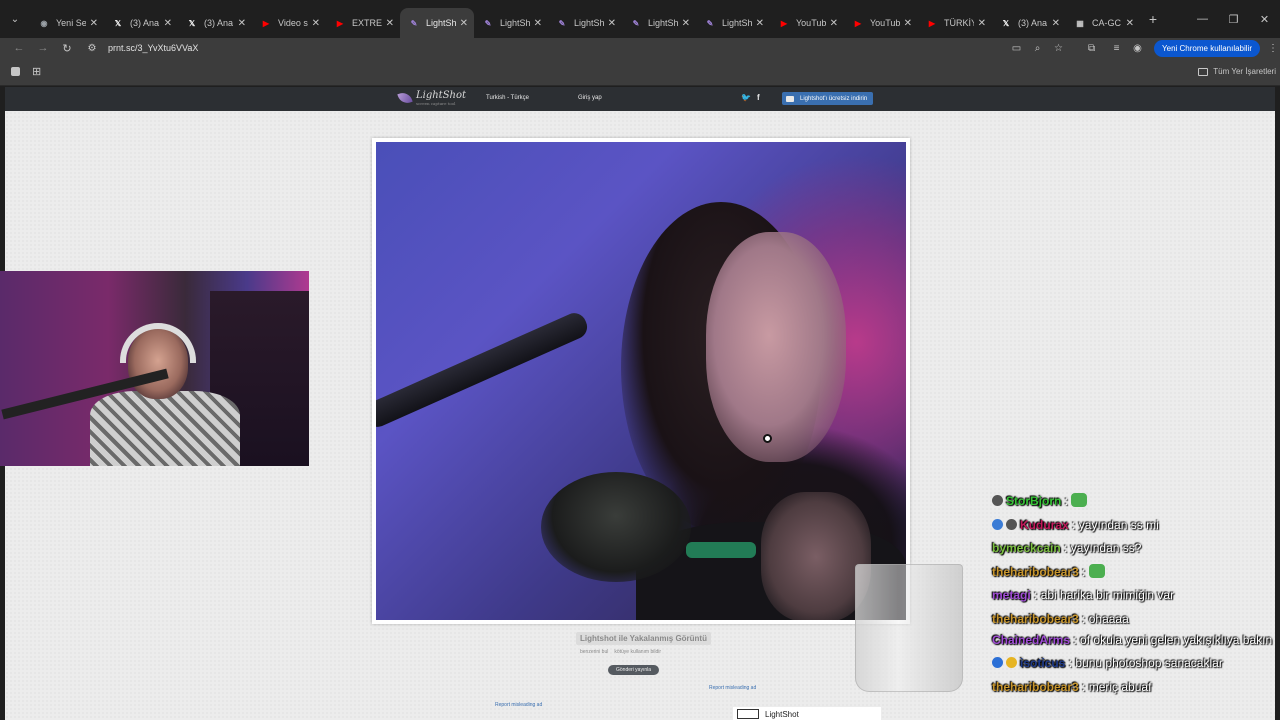  What do you see at coordinates (807, 713) in the screenshot?
I see `lightshot-ad-card: LightShot` at bounding box center [807, 713].